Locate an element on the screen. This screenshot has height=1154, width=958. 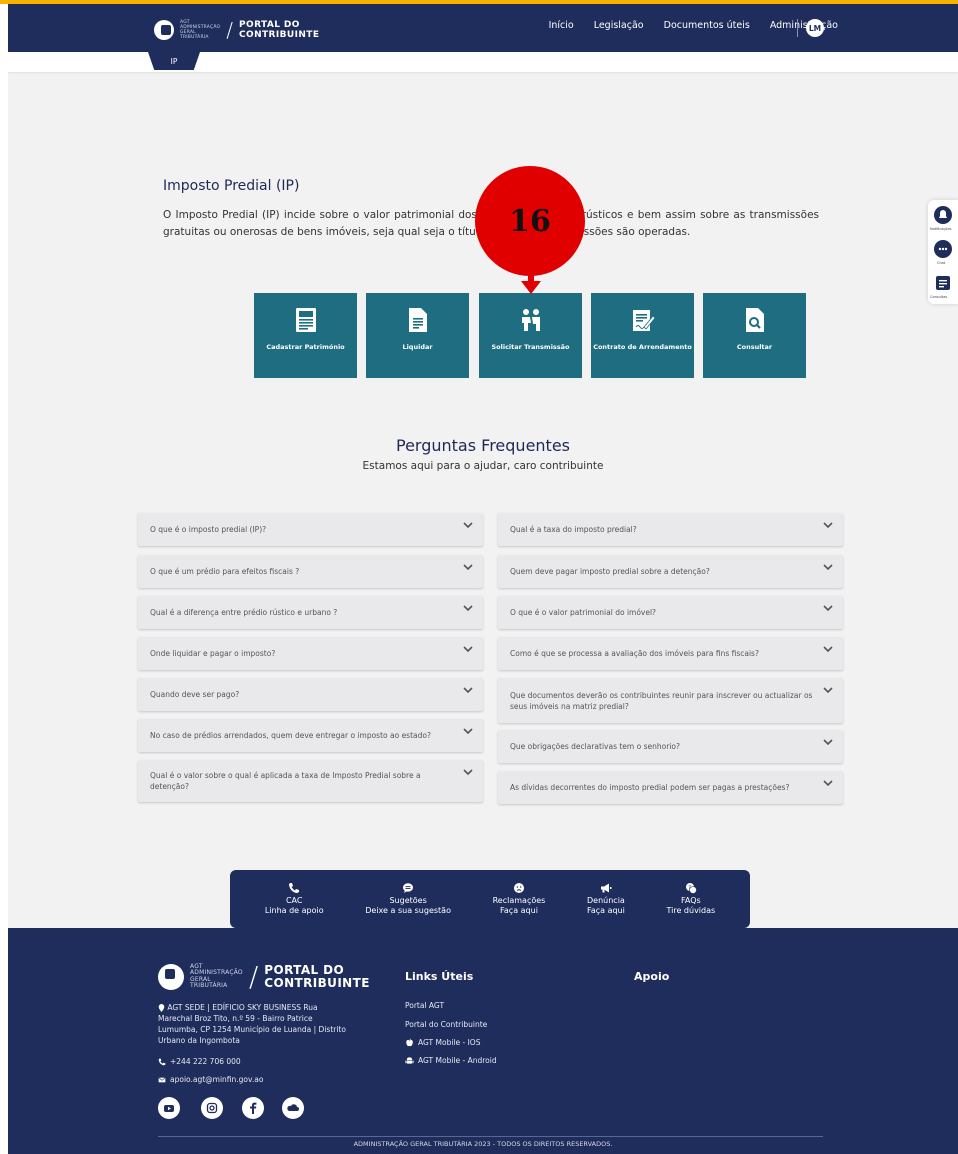
contact-title: Reclamações is located at coordinates (519, 900).